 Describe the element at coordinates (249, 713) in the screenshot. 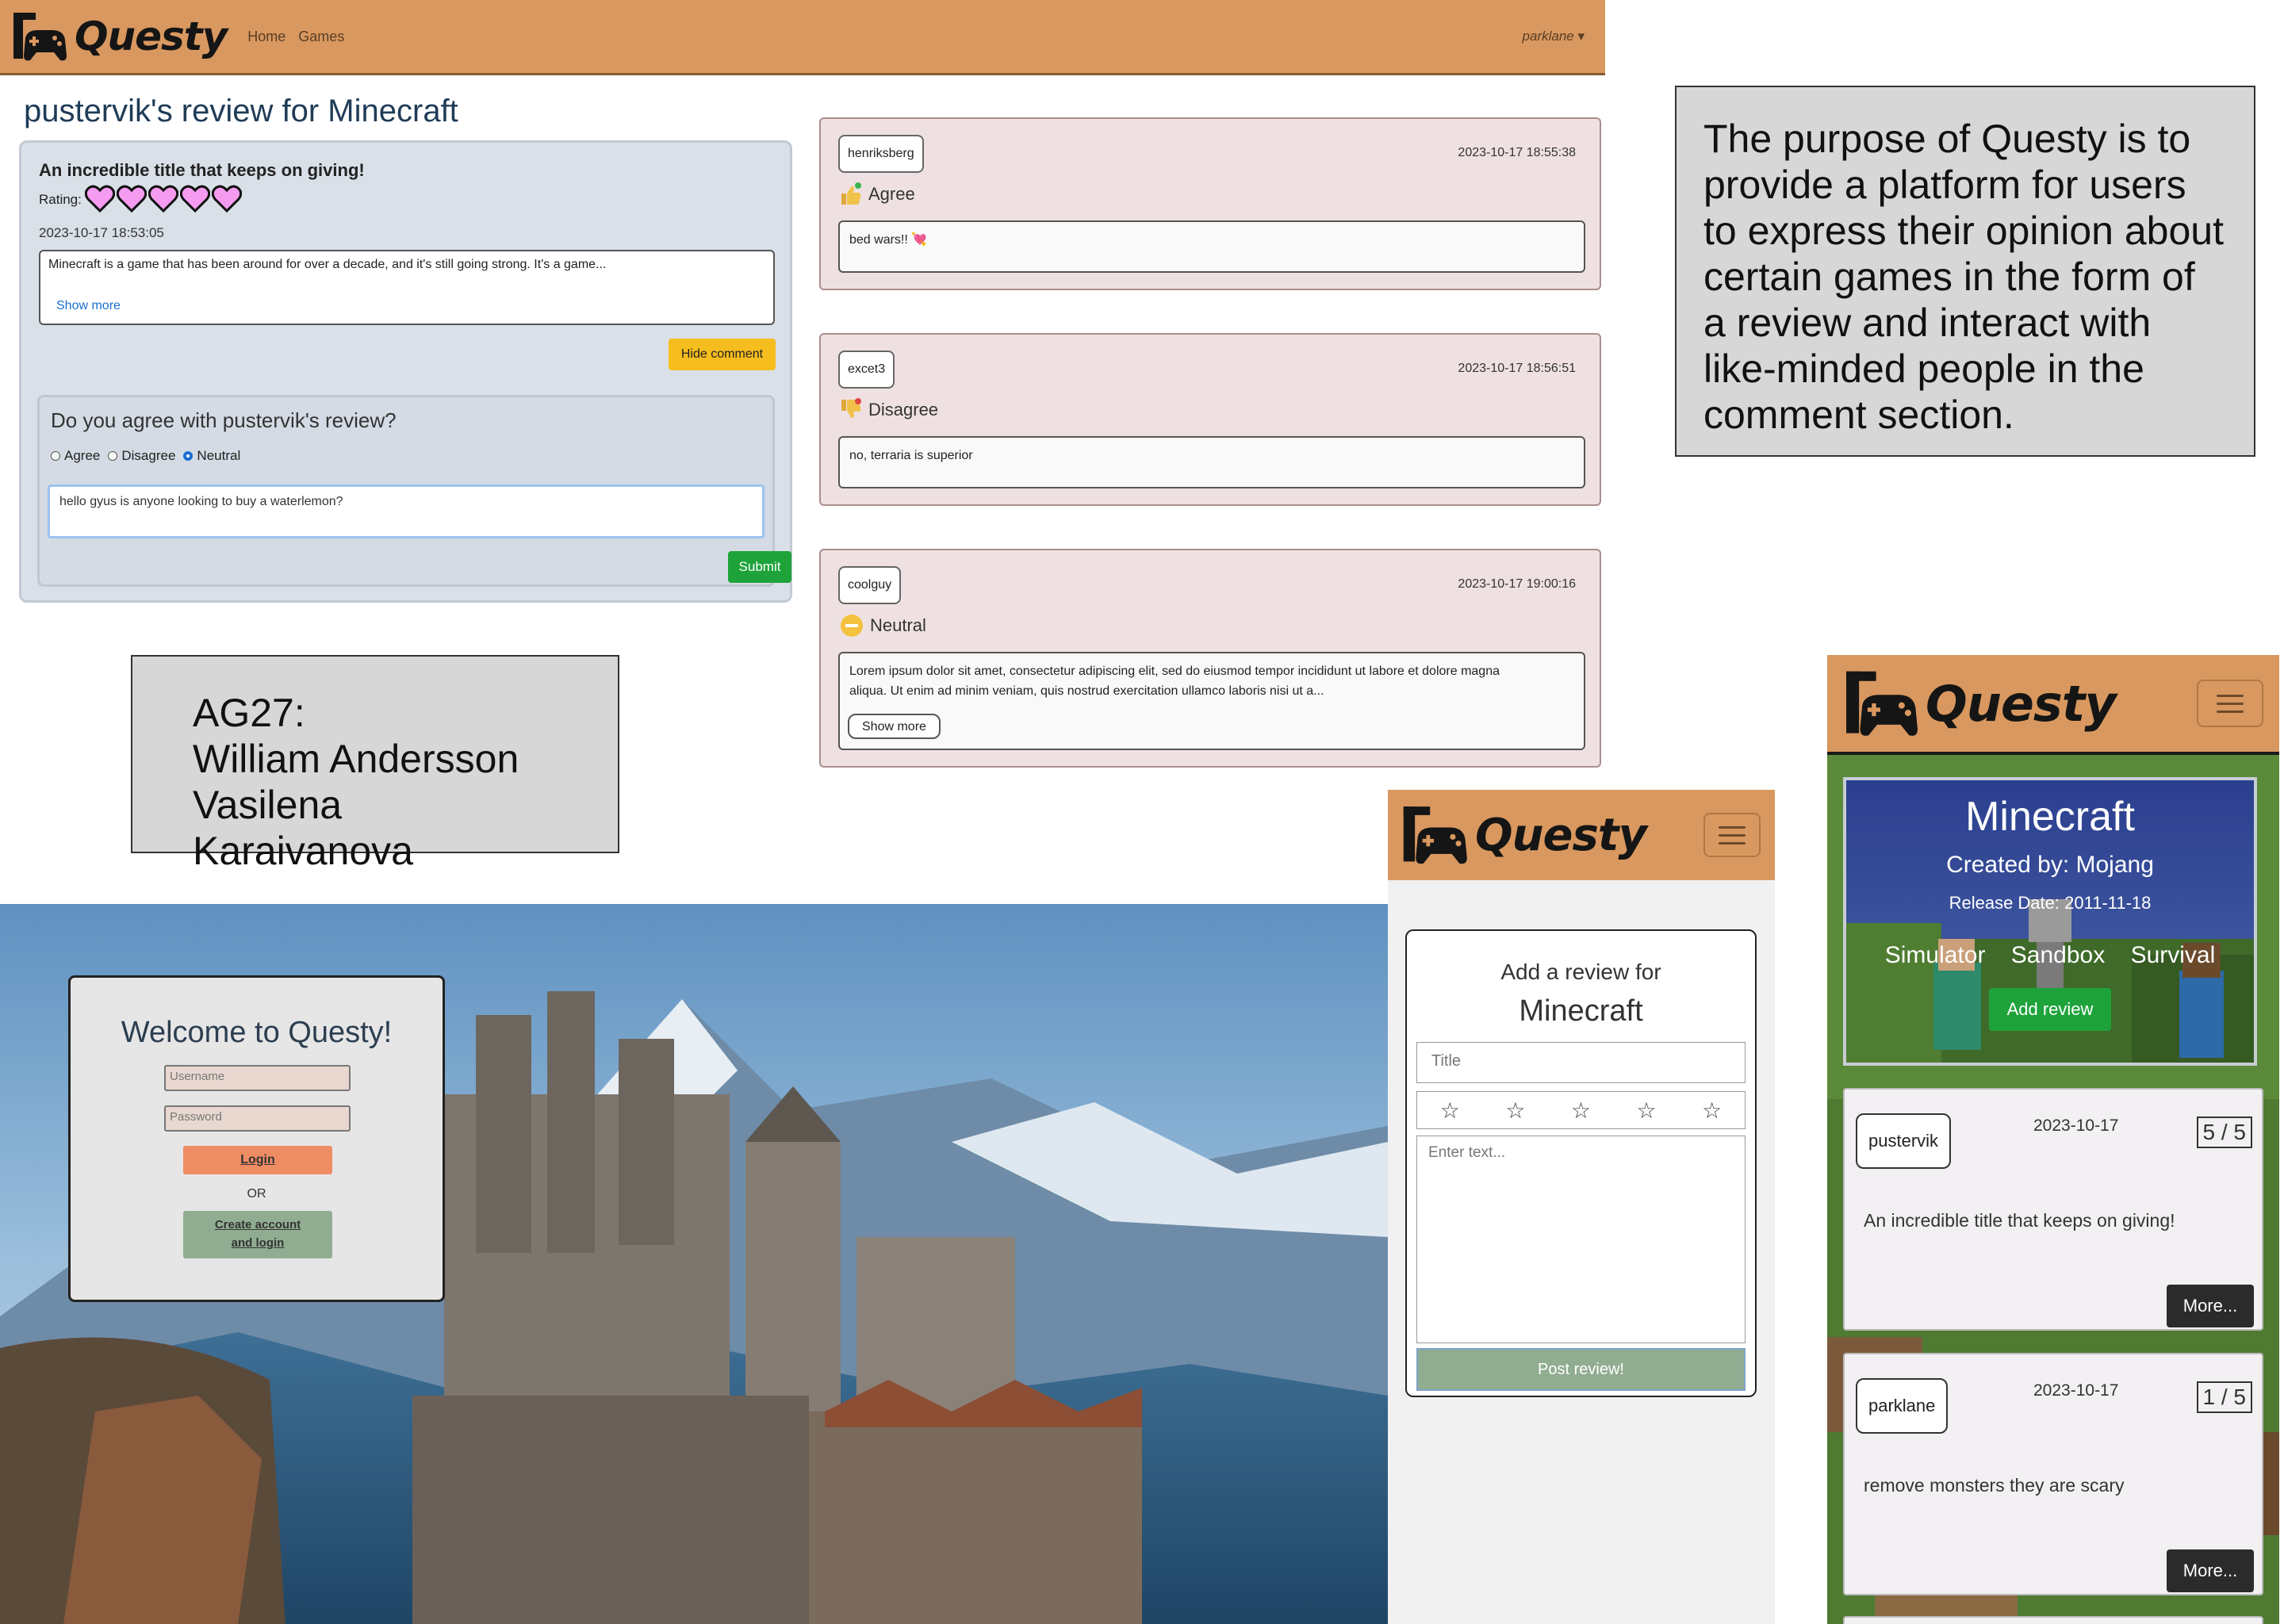

I see `group-id: AG27:` at that location.